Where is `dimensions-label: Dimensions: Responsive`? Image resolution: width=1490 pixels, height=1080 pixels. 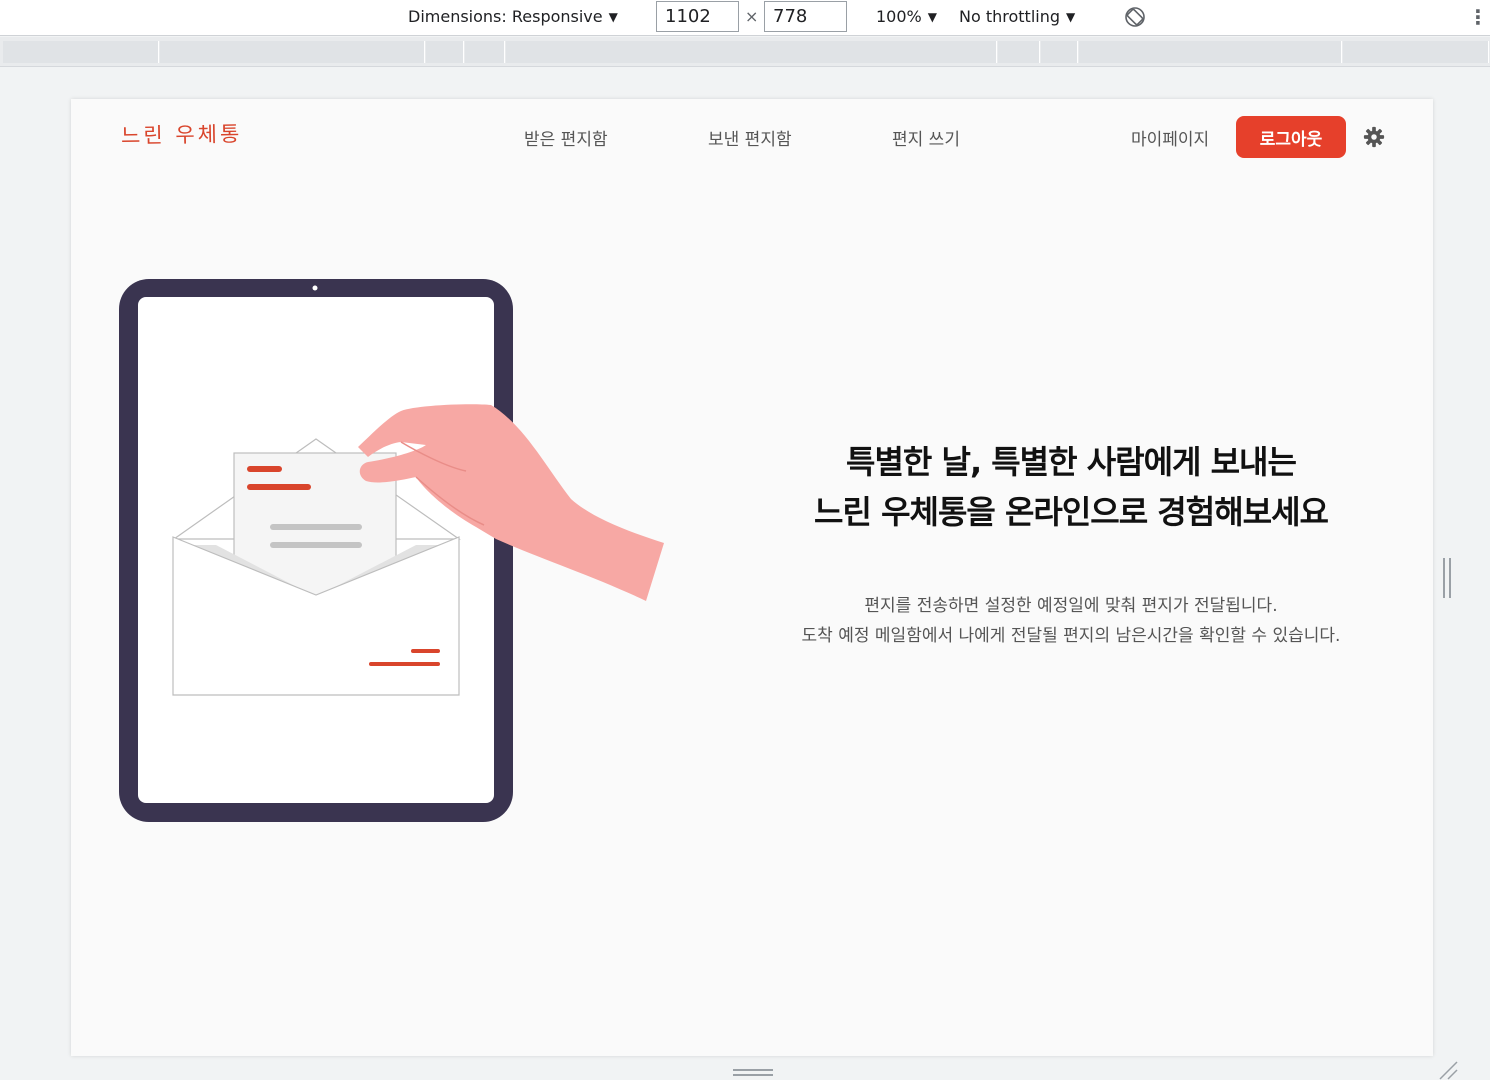 dimensions-label: Dimensions: Responsive is located at coordinates (505, 16).